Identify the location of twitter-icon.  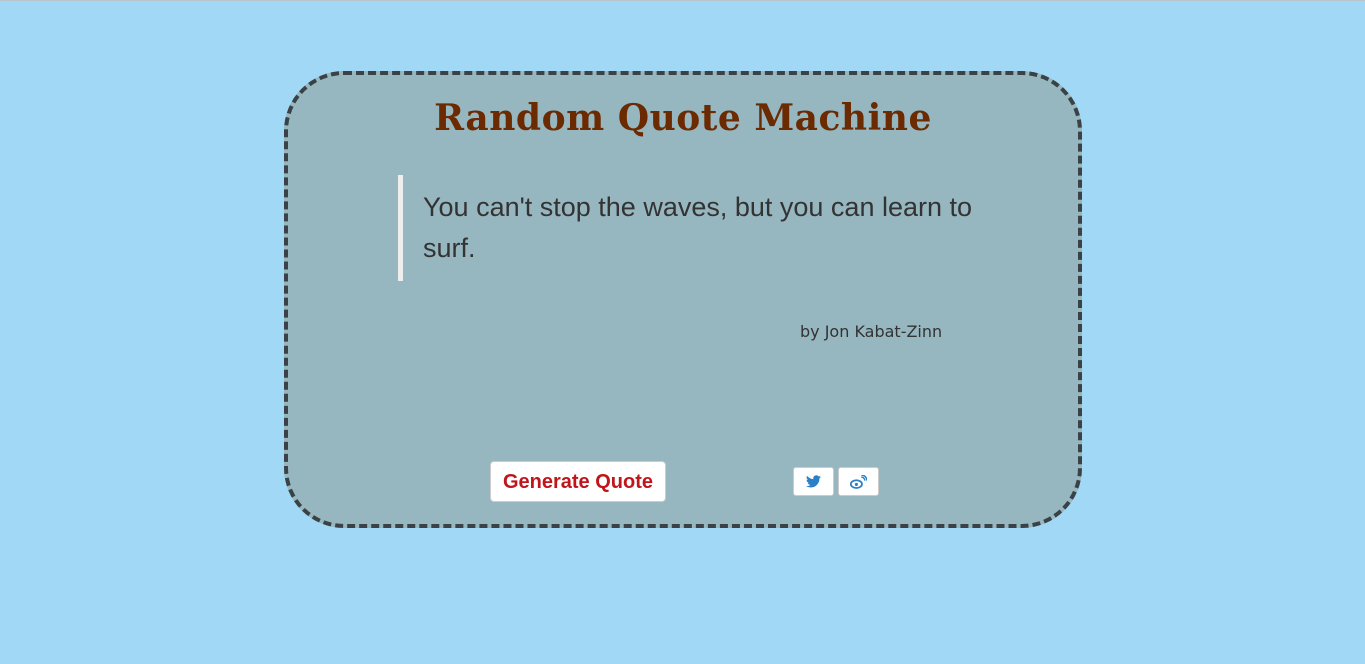
(813, 481).